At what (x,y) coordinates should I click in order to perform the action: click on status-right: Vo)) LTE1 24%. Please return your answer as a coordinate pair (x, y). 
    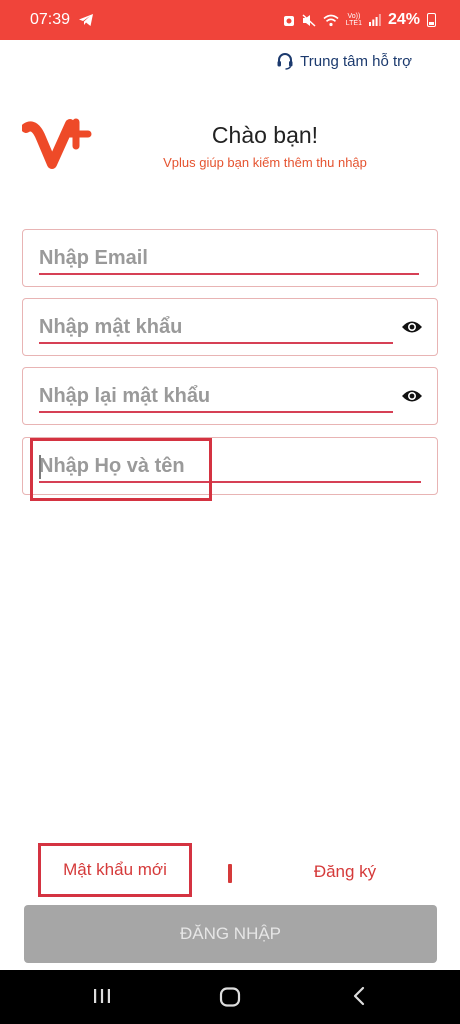
    Looking at the image, I should click on (359, 20).